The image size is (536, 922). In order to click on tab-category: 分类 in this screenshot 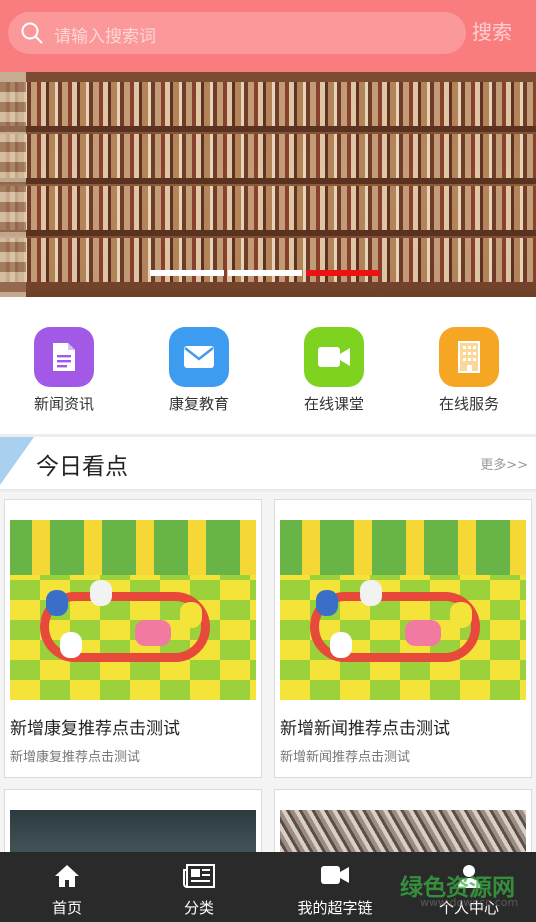, I will do `click(199, 887)`.